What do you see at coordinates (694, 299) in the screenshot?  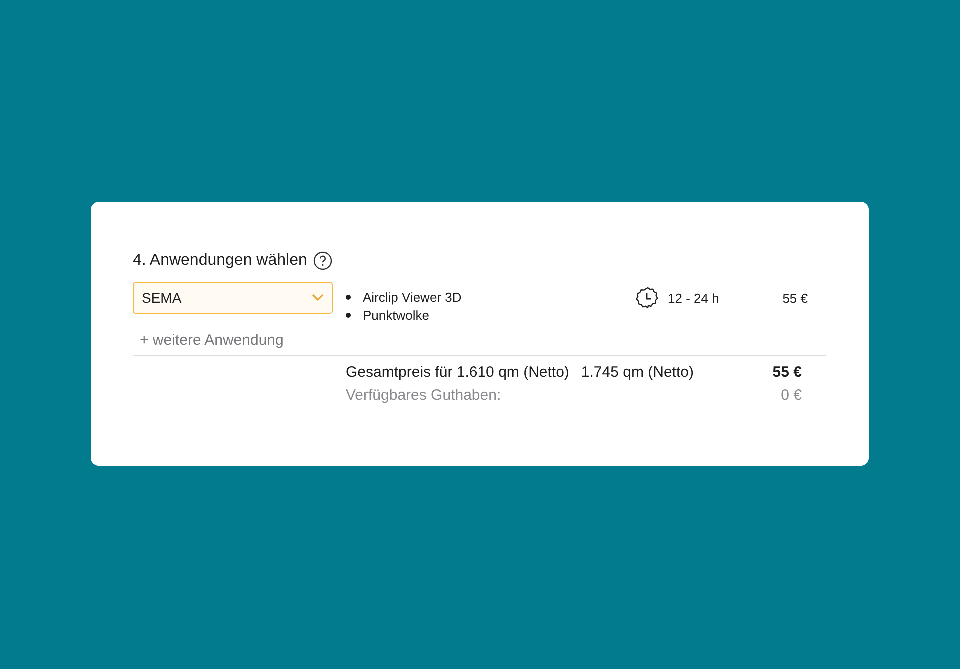 I see `duration-text: 12 - 24 h` at bounding box center [694, 299].